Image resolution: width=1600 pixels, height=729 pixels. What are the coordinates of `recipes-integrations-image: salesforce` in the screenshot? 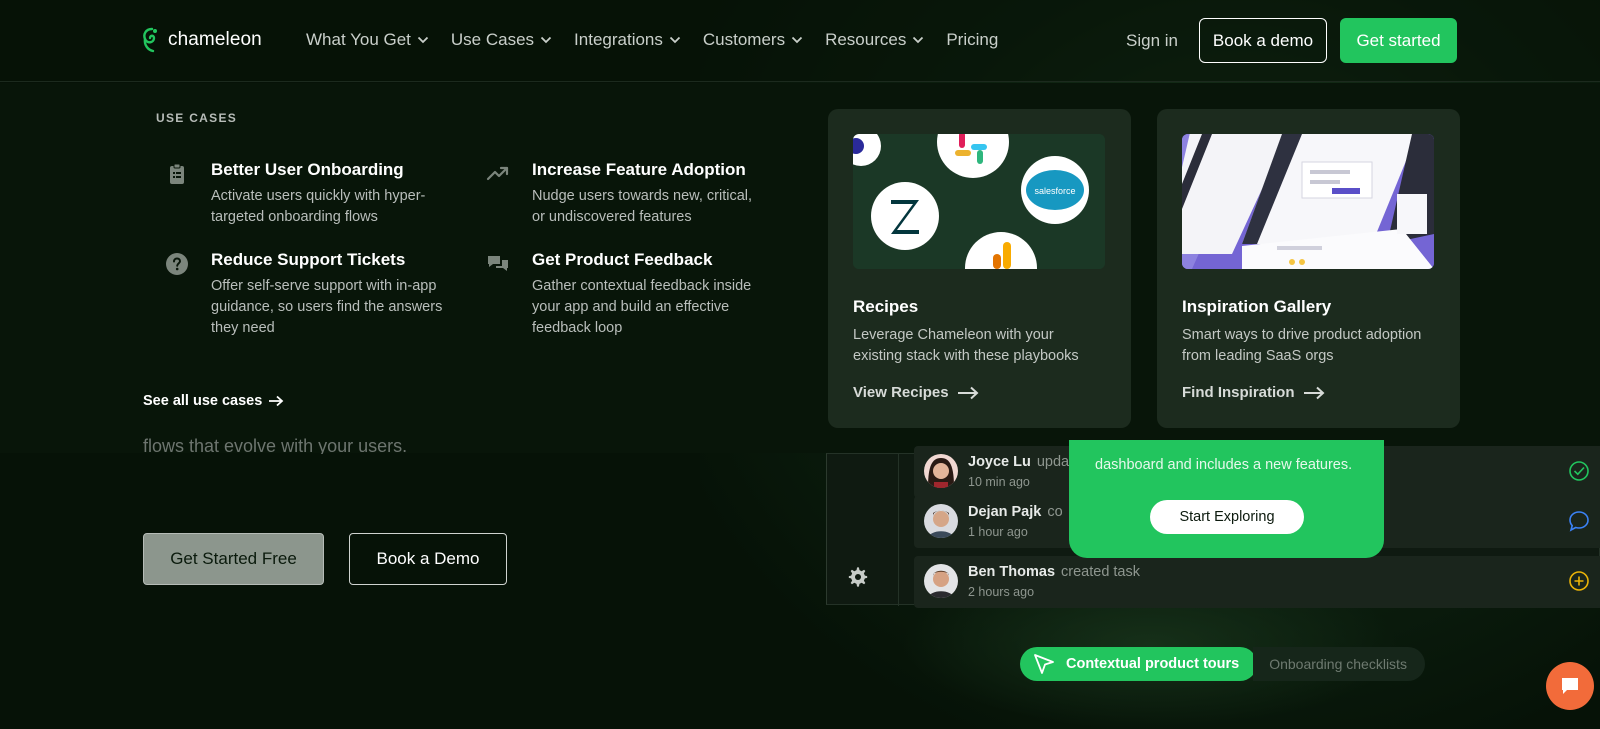 It's located at (979, 201).